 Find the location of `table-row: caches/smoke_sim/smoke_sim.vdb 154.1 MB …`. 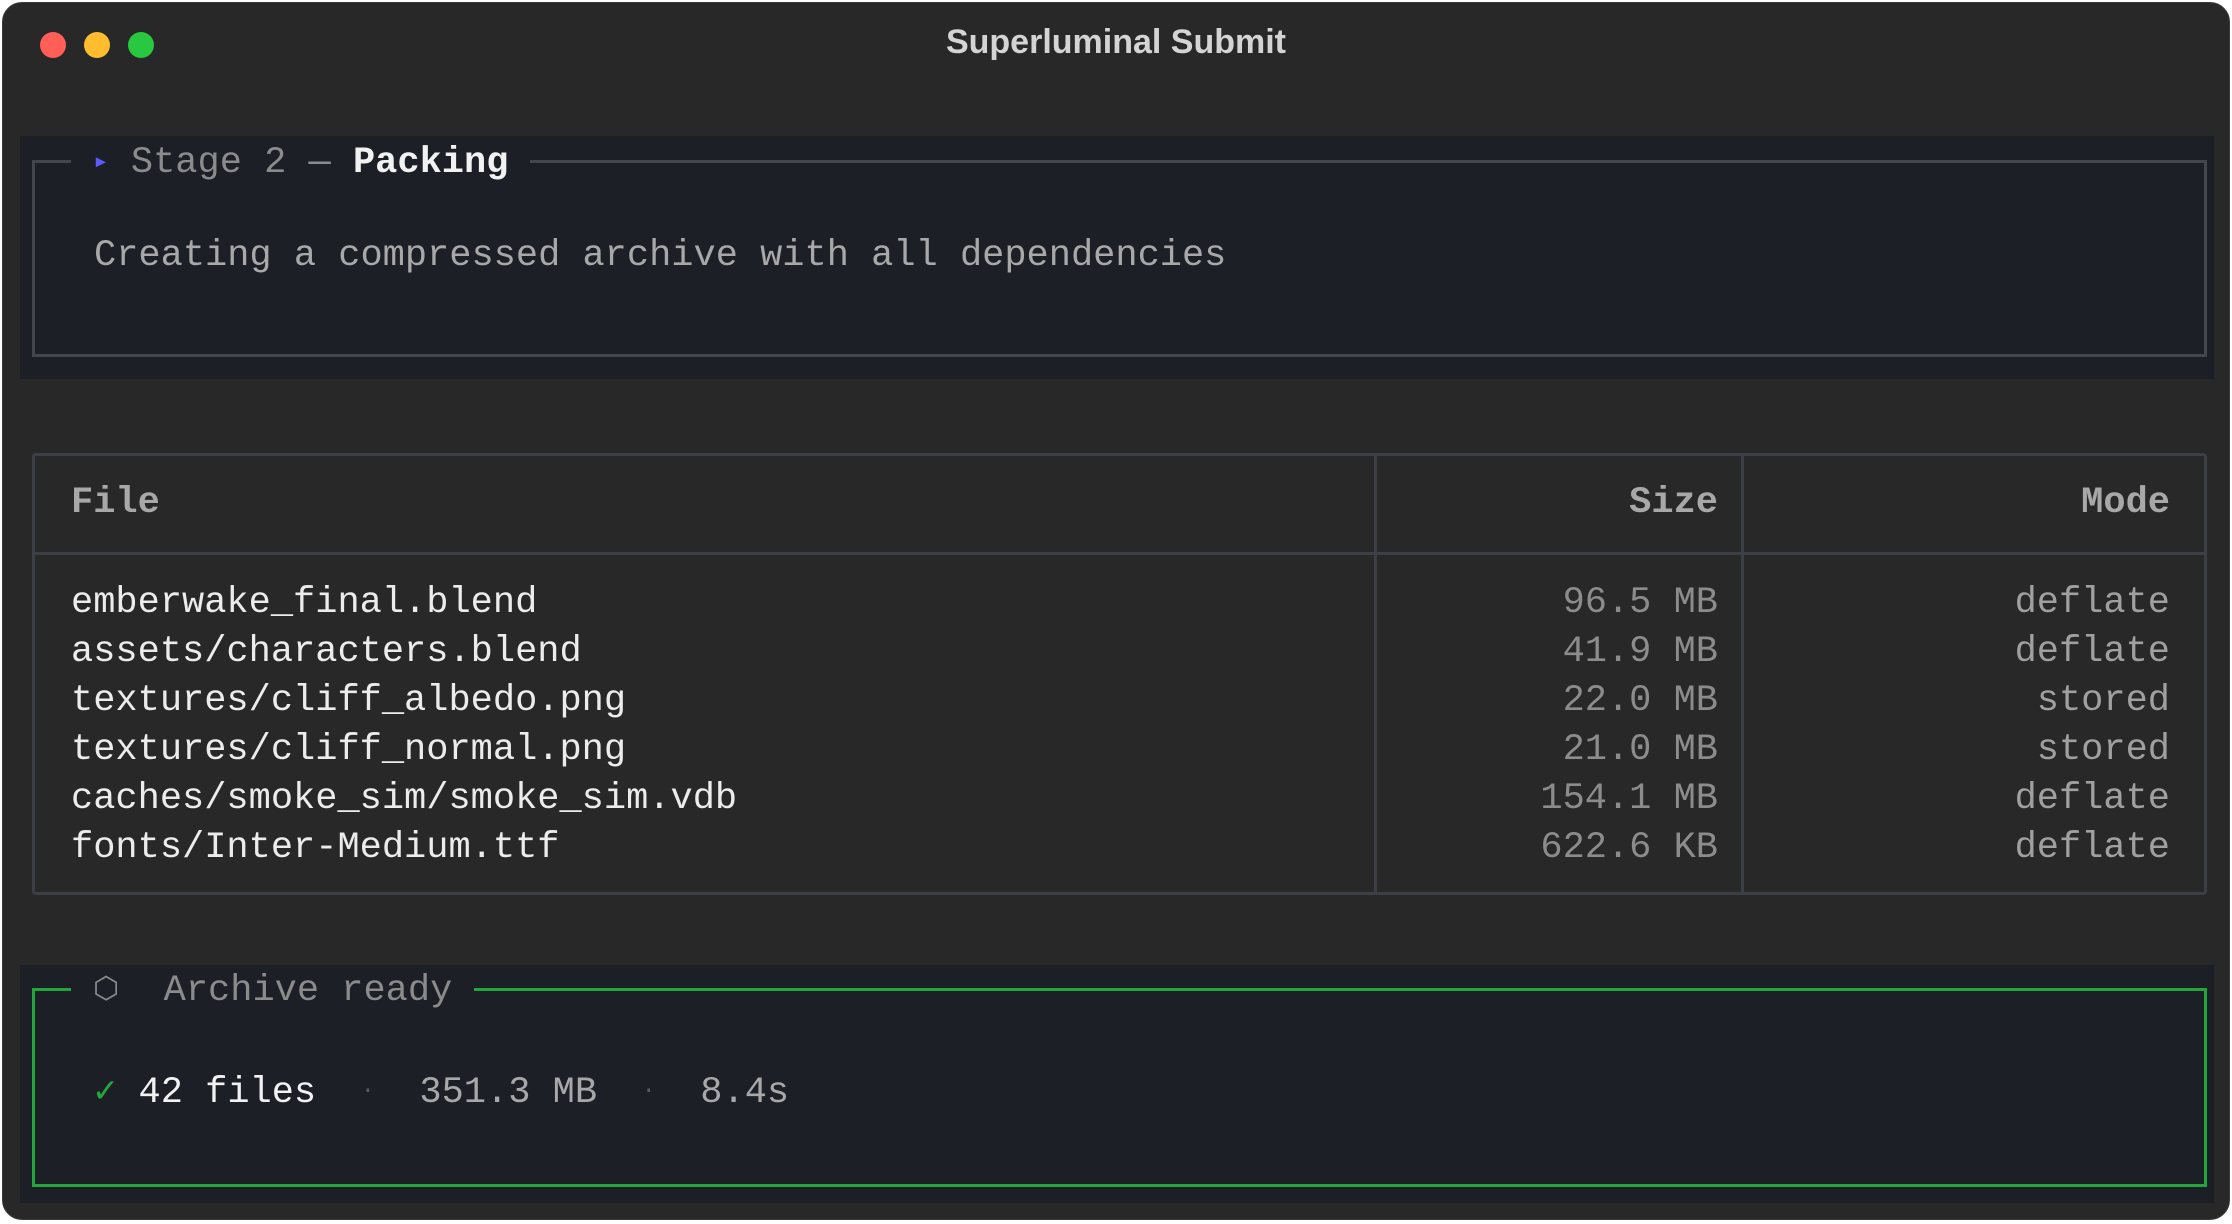

table-row: caches/smoke_sim/smoke_sim.vdb 154.1 MB … is located at coordinates (1119, 798).